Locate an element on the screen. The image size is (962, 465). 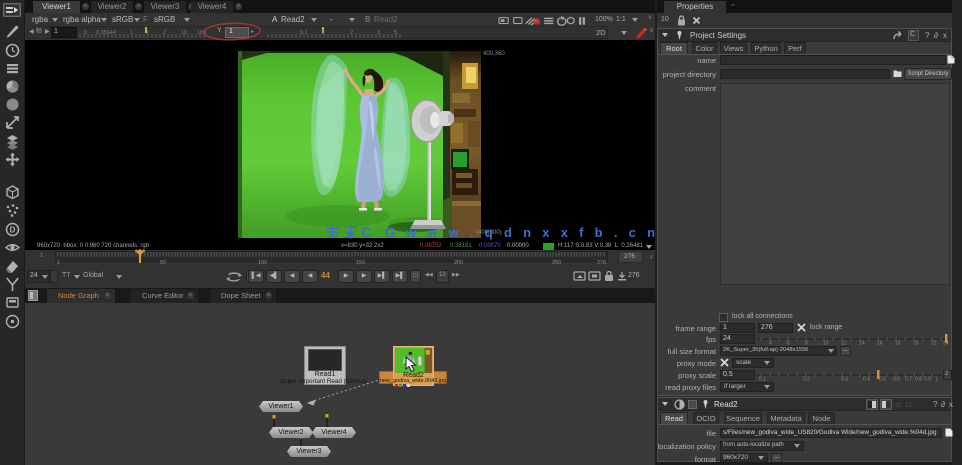
svg-text: 0.2 is located at coordinates (806, 380).